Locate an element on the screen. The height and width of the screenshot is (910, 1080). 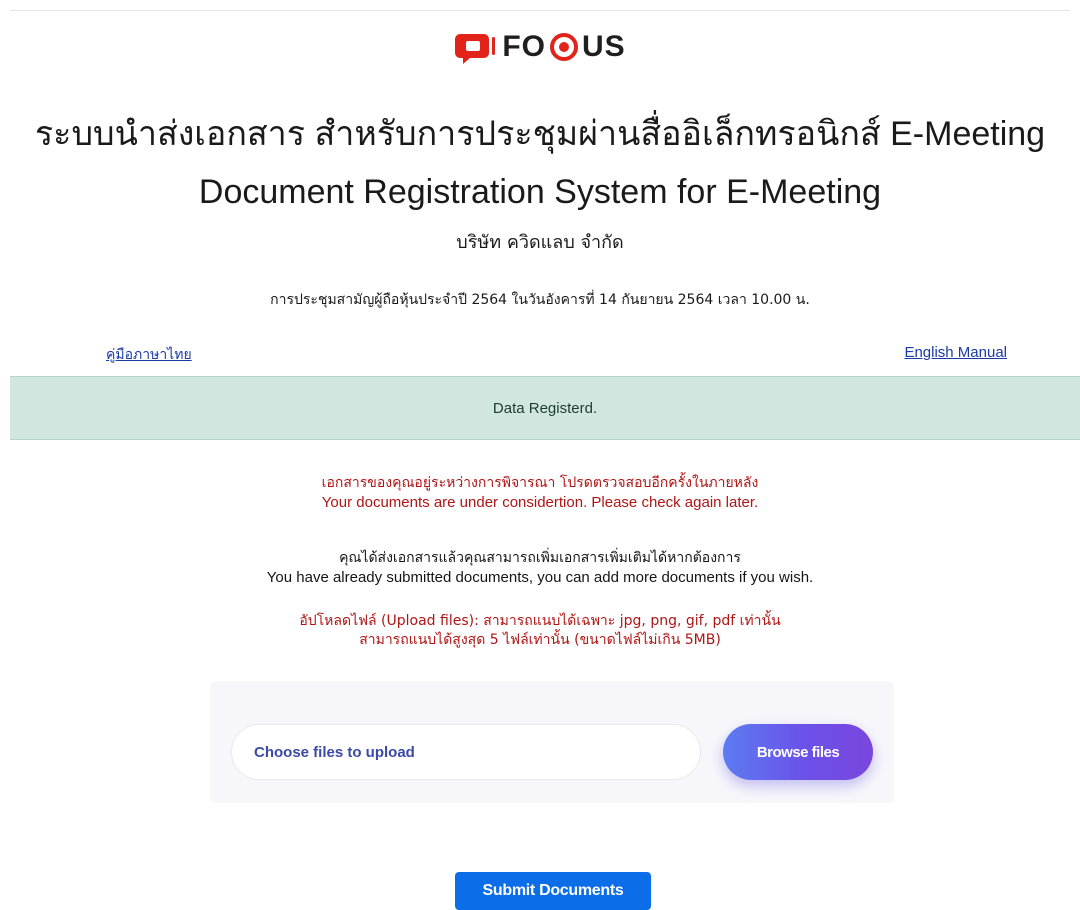
alert-text: Data Registerd. is located at coordinates (545, 408).